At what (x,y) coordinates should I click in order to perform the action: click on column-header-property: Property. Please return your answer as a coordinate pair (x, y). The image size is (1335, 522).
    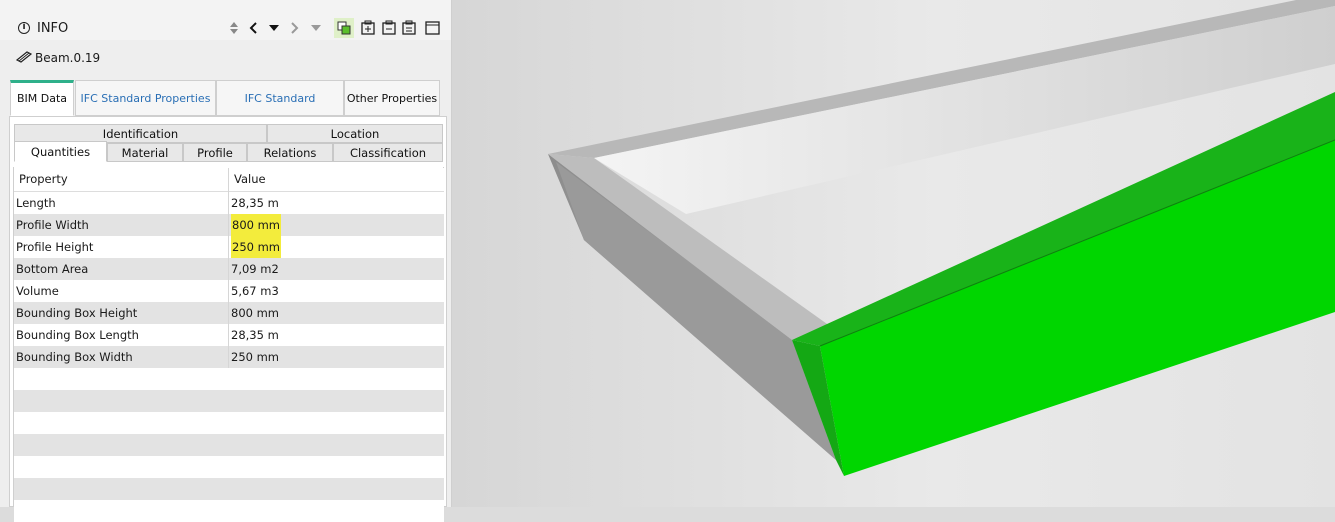
    Looking at the image, I should click on (43, 179).